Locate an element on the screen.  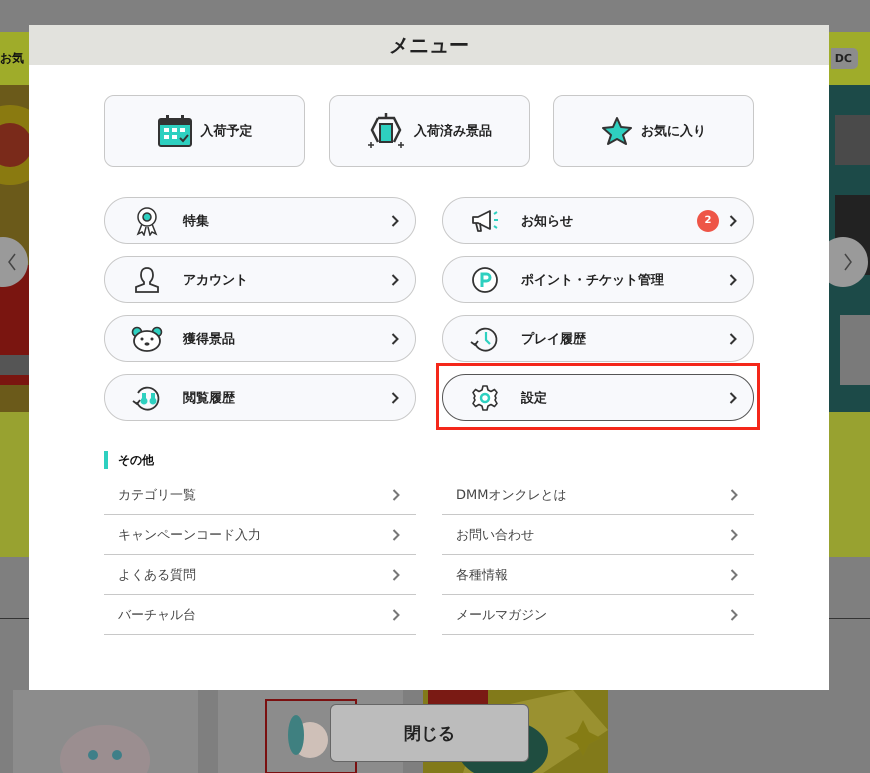
settings-icon is located at coordinates (485, 398).